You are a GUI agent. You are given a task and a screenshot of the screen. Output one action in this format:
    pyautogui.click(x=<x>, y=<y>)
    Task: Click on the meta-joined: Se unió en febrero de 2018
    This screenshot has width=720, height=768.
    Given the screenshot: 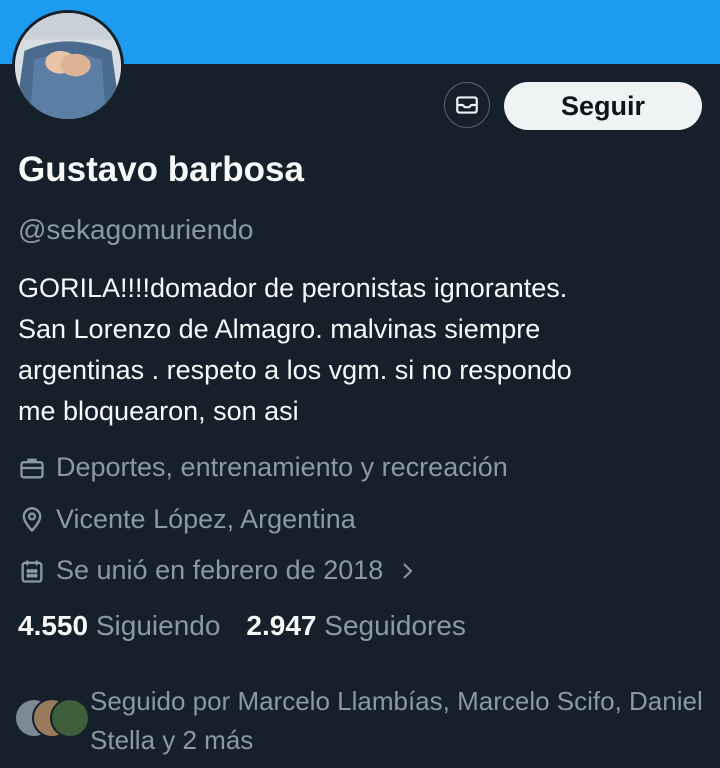 What is the action you would take?
    pyautogui.click(x=223, y=570)
    